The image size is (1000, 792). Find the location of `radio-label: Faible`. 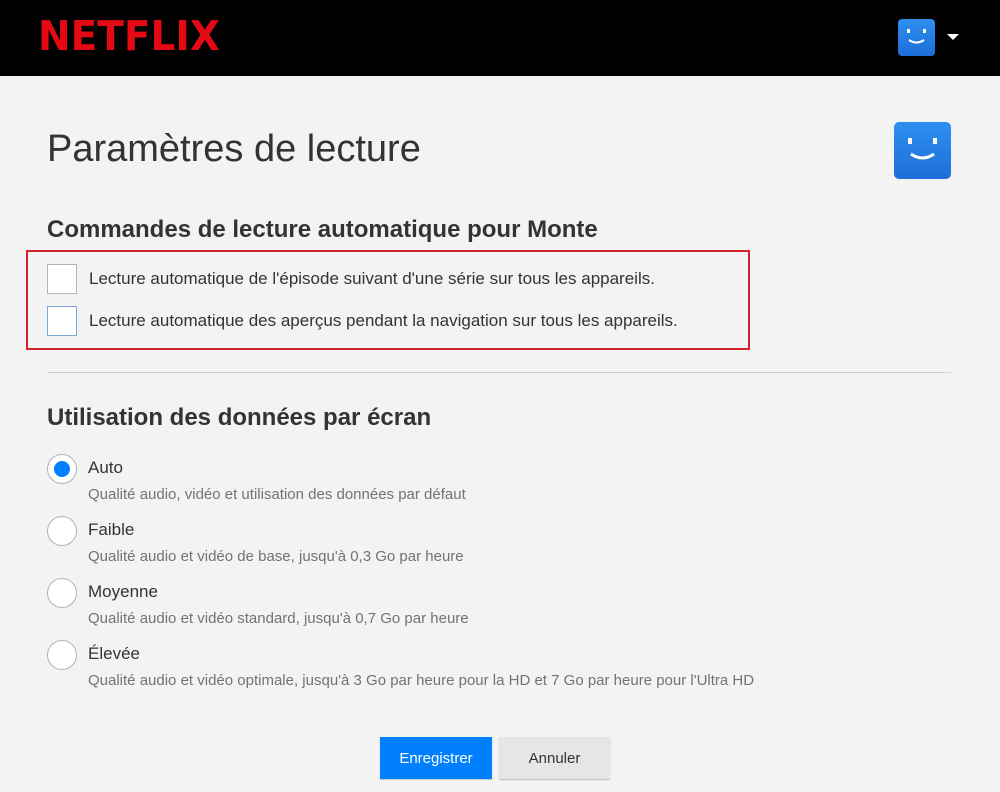

radio-label: Faible is located at coordinates (111, 529).